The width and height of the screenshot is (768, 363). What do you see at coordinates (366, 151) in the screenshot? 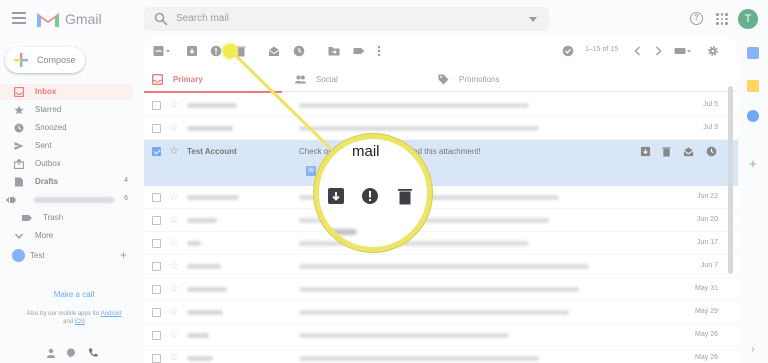
I see `magnified-text: mail` at bounding box center [366, 151].